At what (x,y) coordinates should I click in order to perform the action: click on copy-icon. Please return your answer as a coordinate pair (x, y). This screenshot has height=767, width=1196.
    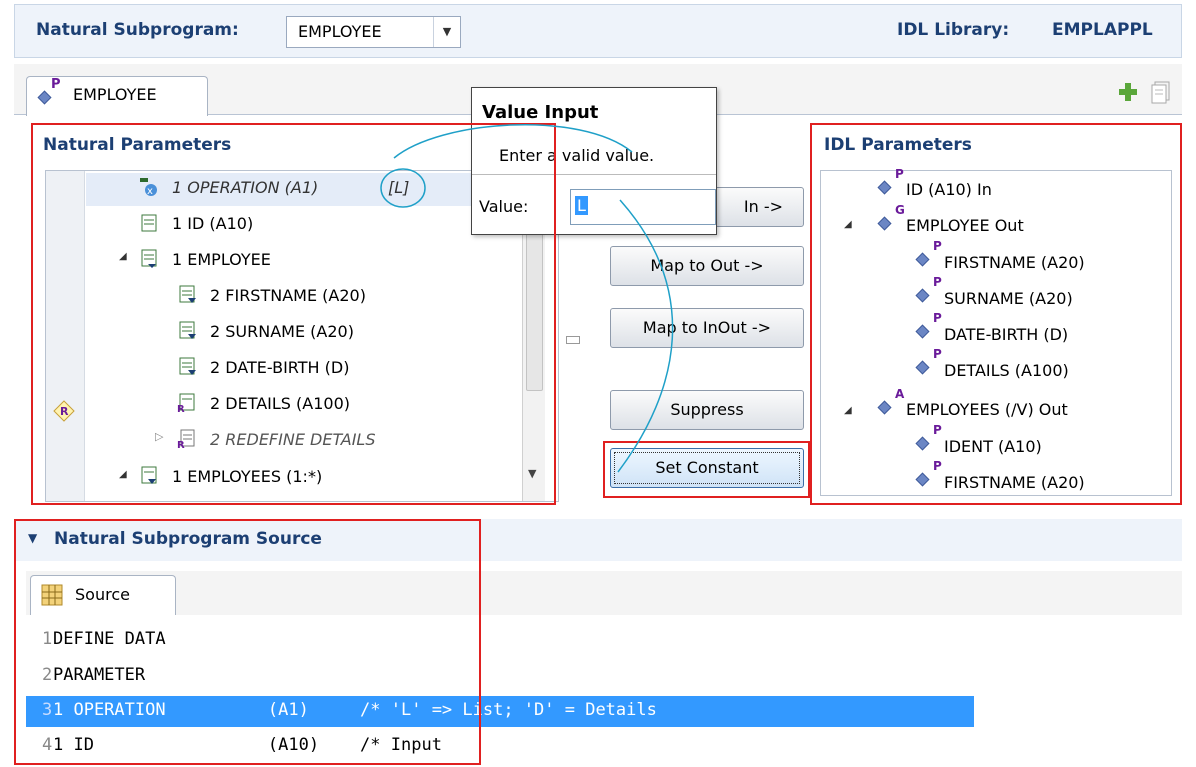
    Looking at the image, I should click on (1161, 92).